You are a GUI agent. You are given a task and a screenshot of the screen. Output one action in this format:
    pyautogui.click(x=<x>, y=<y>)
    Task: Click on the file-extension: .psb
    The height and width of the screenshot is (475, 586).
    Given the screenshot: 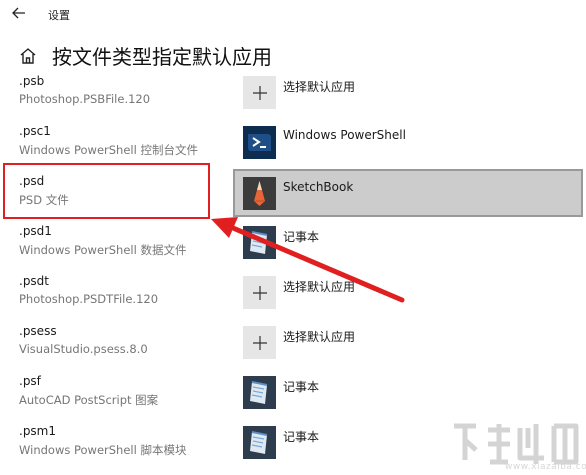 What is the action you would take?
    pyautogui.click(x=32, y=81)
    